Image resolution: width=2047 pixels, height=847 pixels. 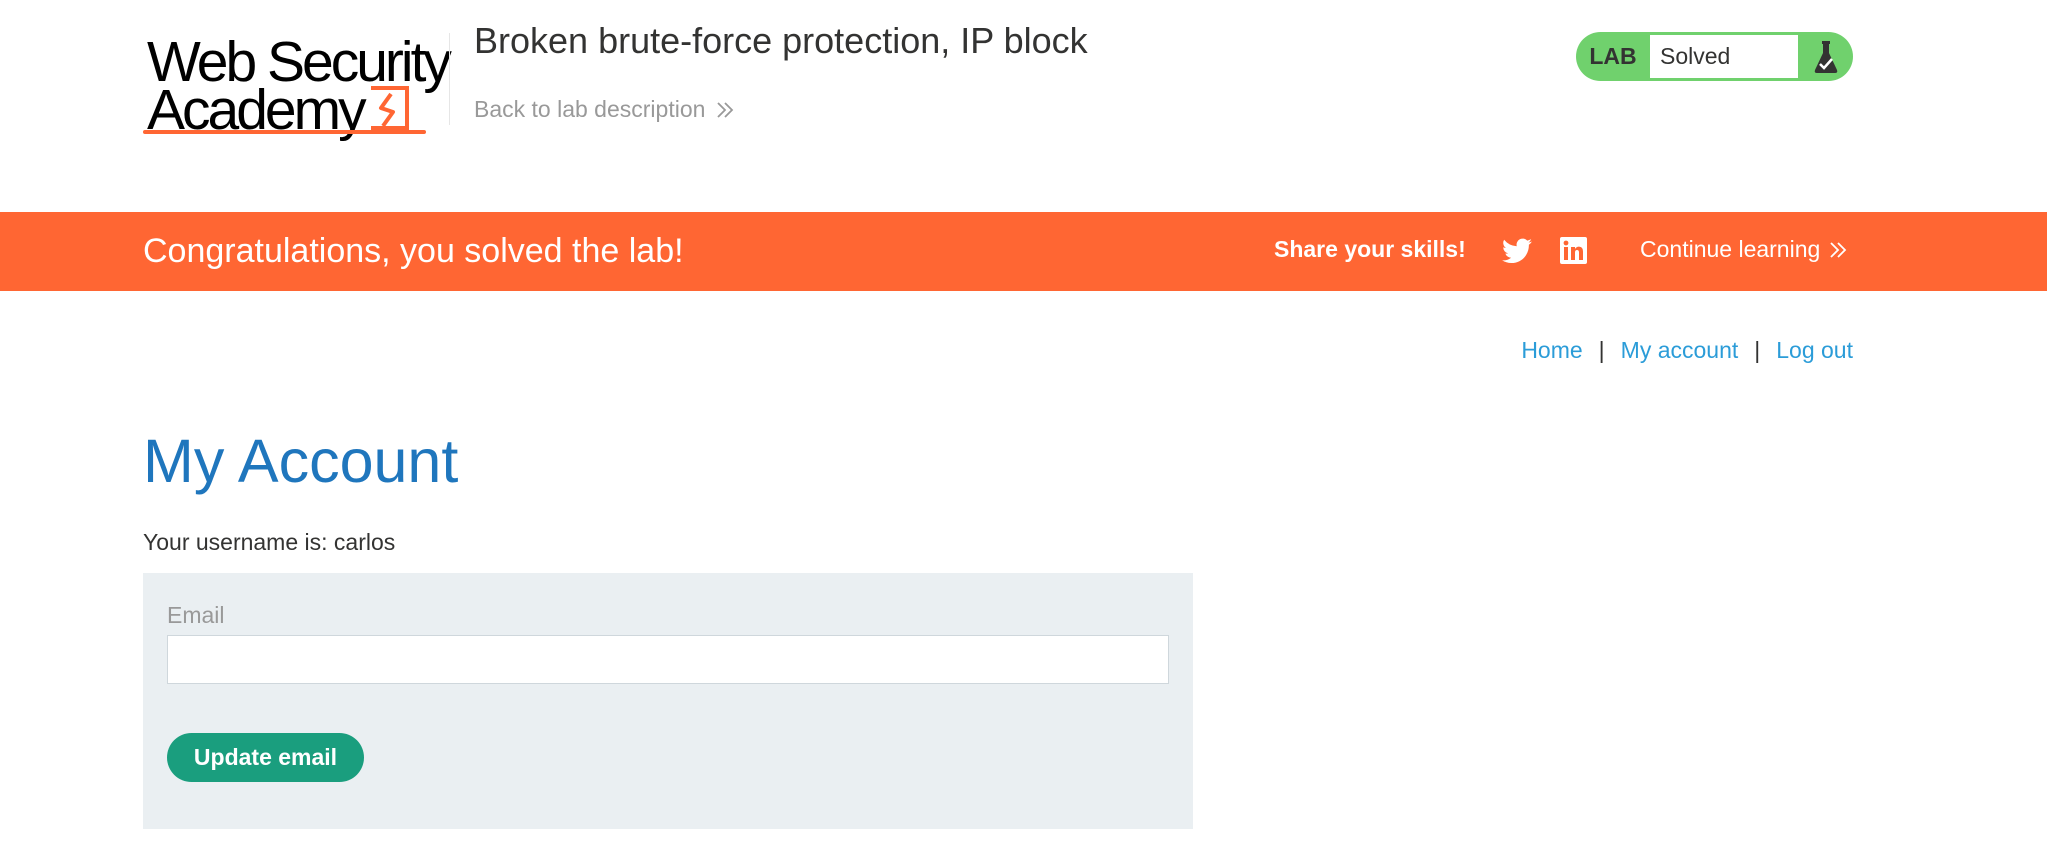 I want to click on continue-learning-link: Continue learning, so click(x=1744, y=249).